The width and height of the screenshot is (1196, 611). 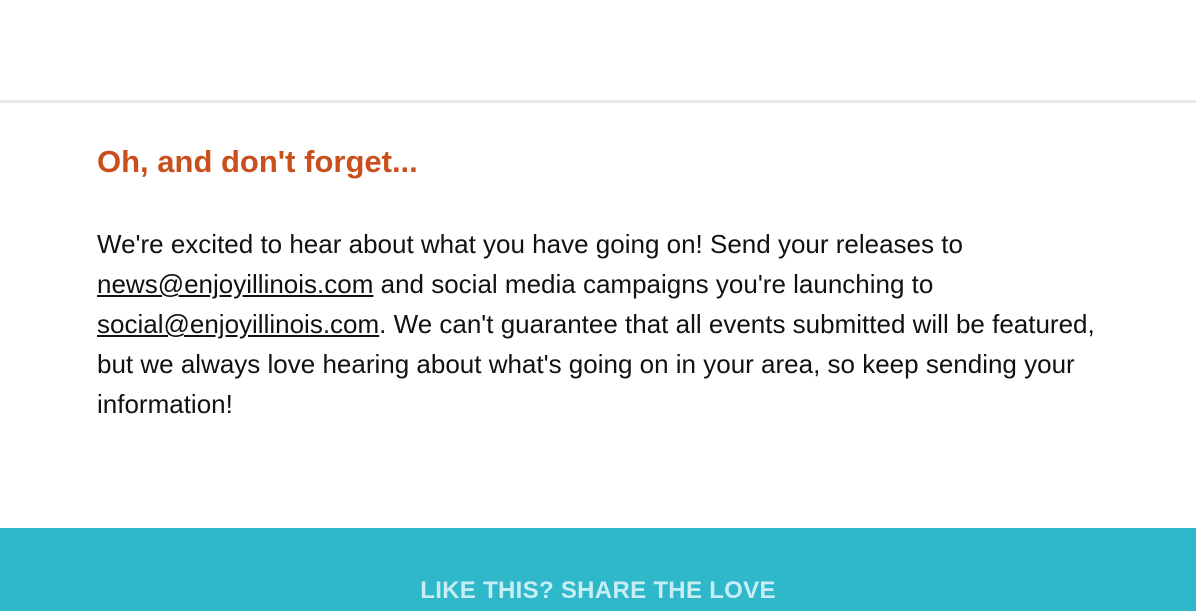 I want to click on section-divider, so click(x=598, y=101).